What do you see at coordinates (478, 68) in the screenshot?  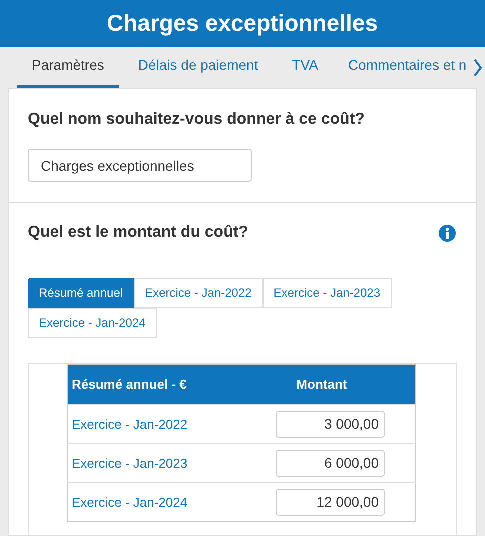 I see `chevron-right-icon` at bounding box center [478, 68].